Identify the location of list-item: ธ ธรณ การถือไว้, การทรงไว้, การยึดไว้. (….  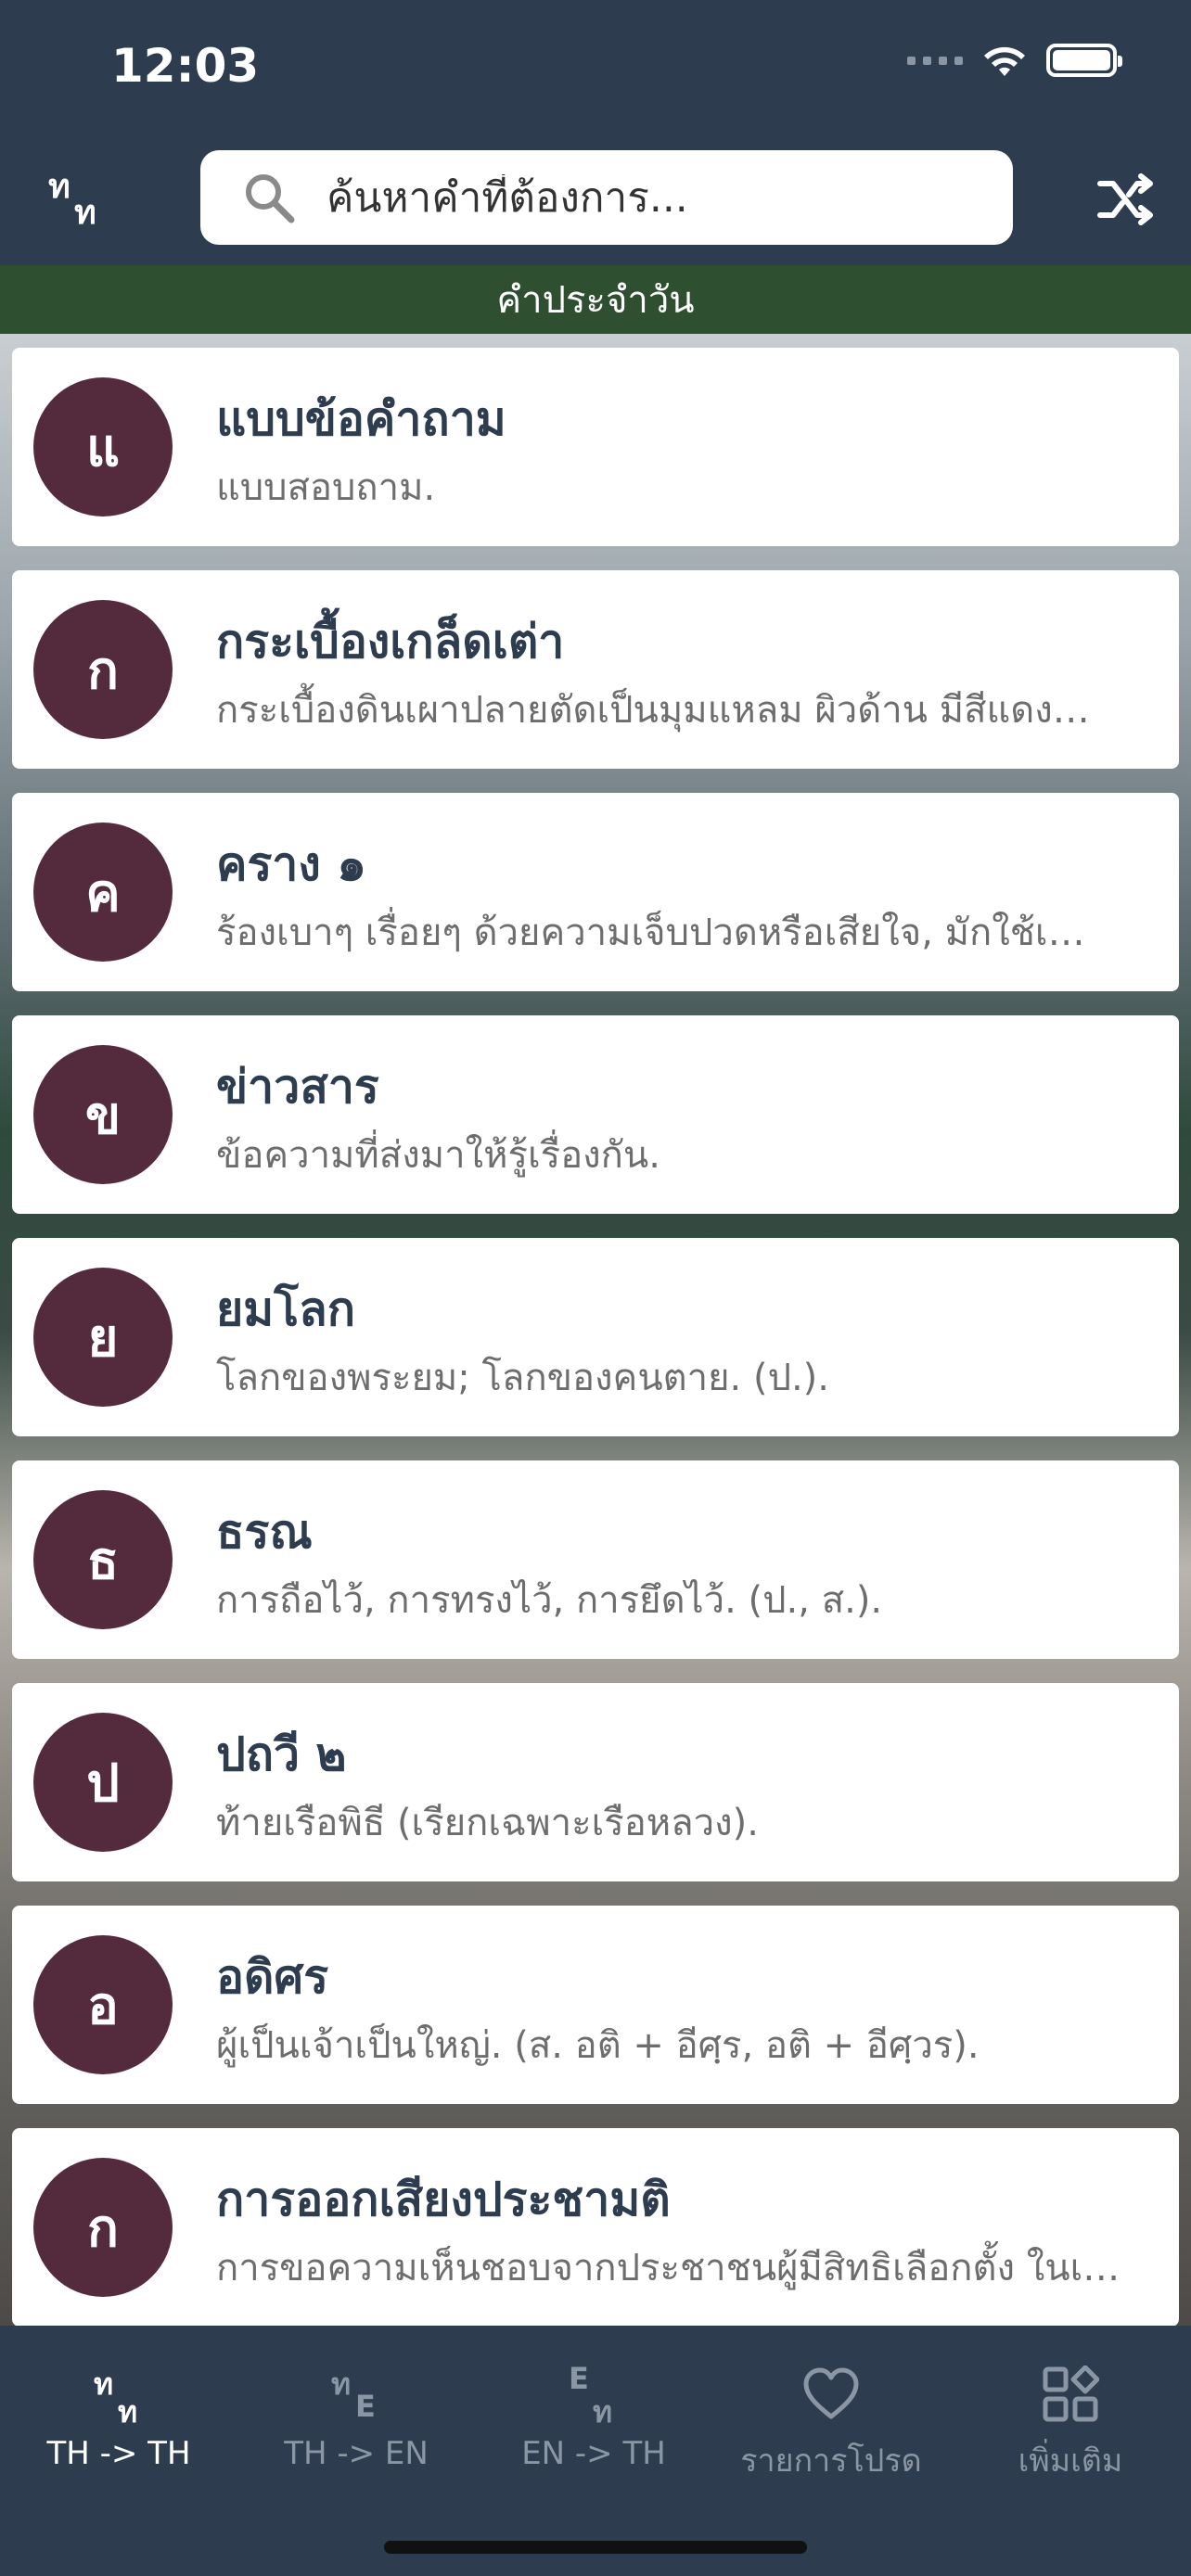
(595, 1559).